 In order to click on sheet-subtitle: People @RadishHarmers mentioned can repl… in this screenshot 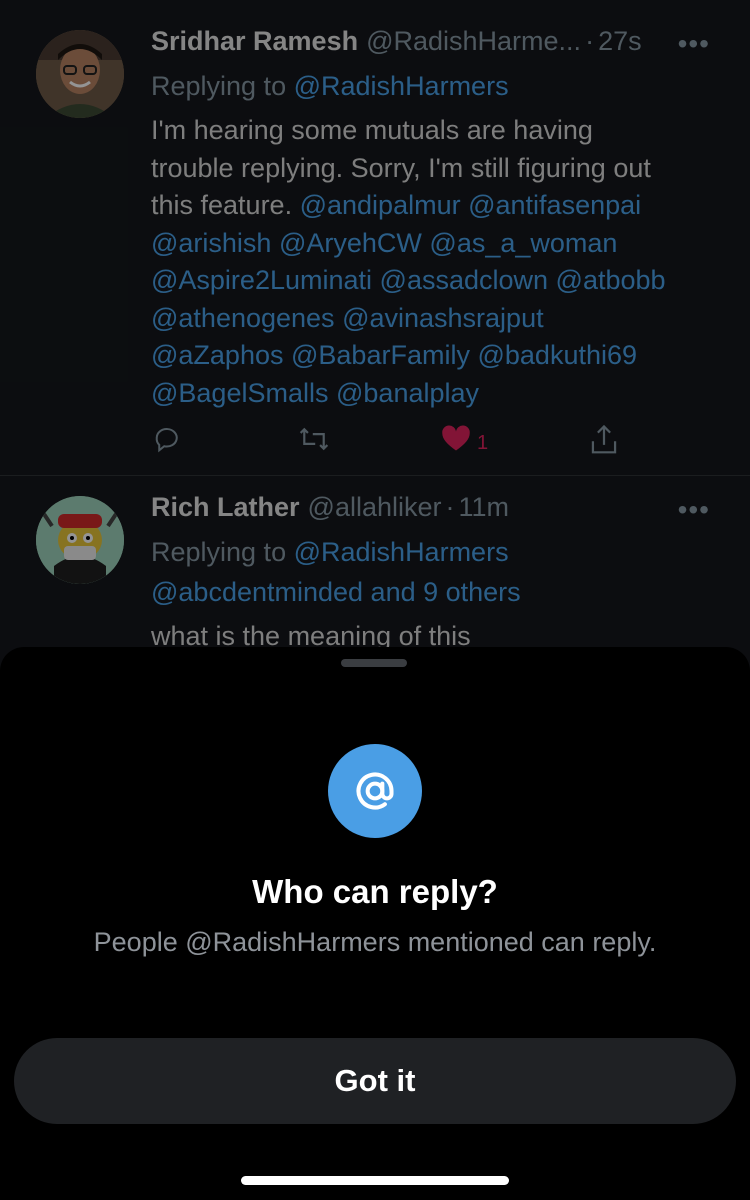, I will do `click(375, 942)`.